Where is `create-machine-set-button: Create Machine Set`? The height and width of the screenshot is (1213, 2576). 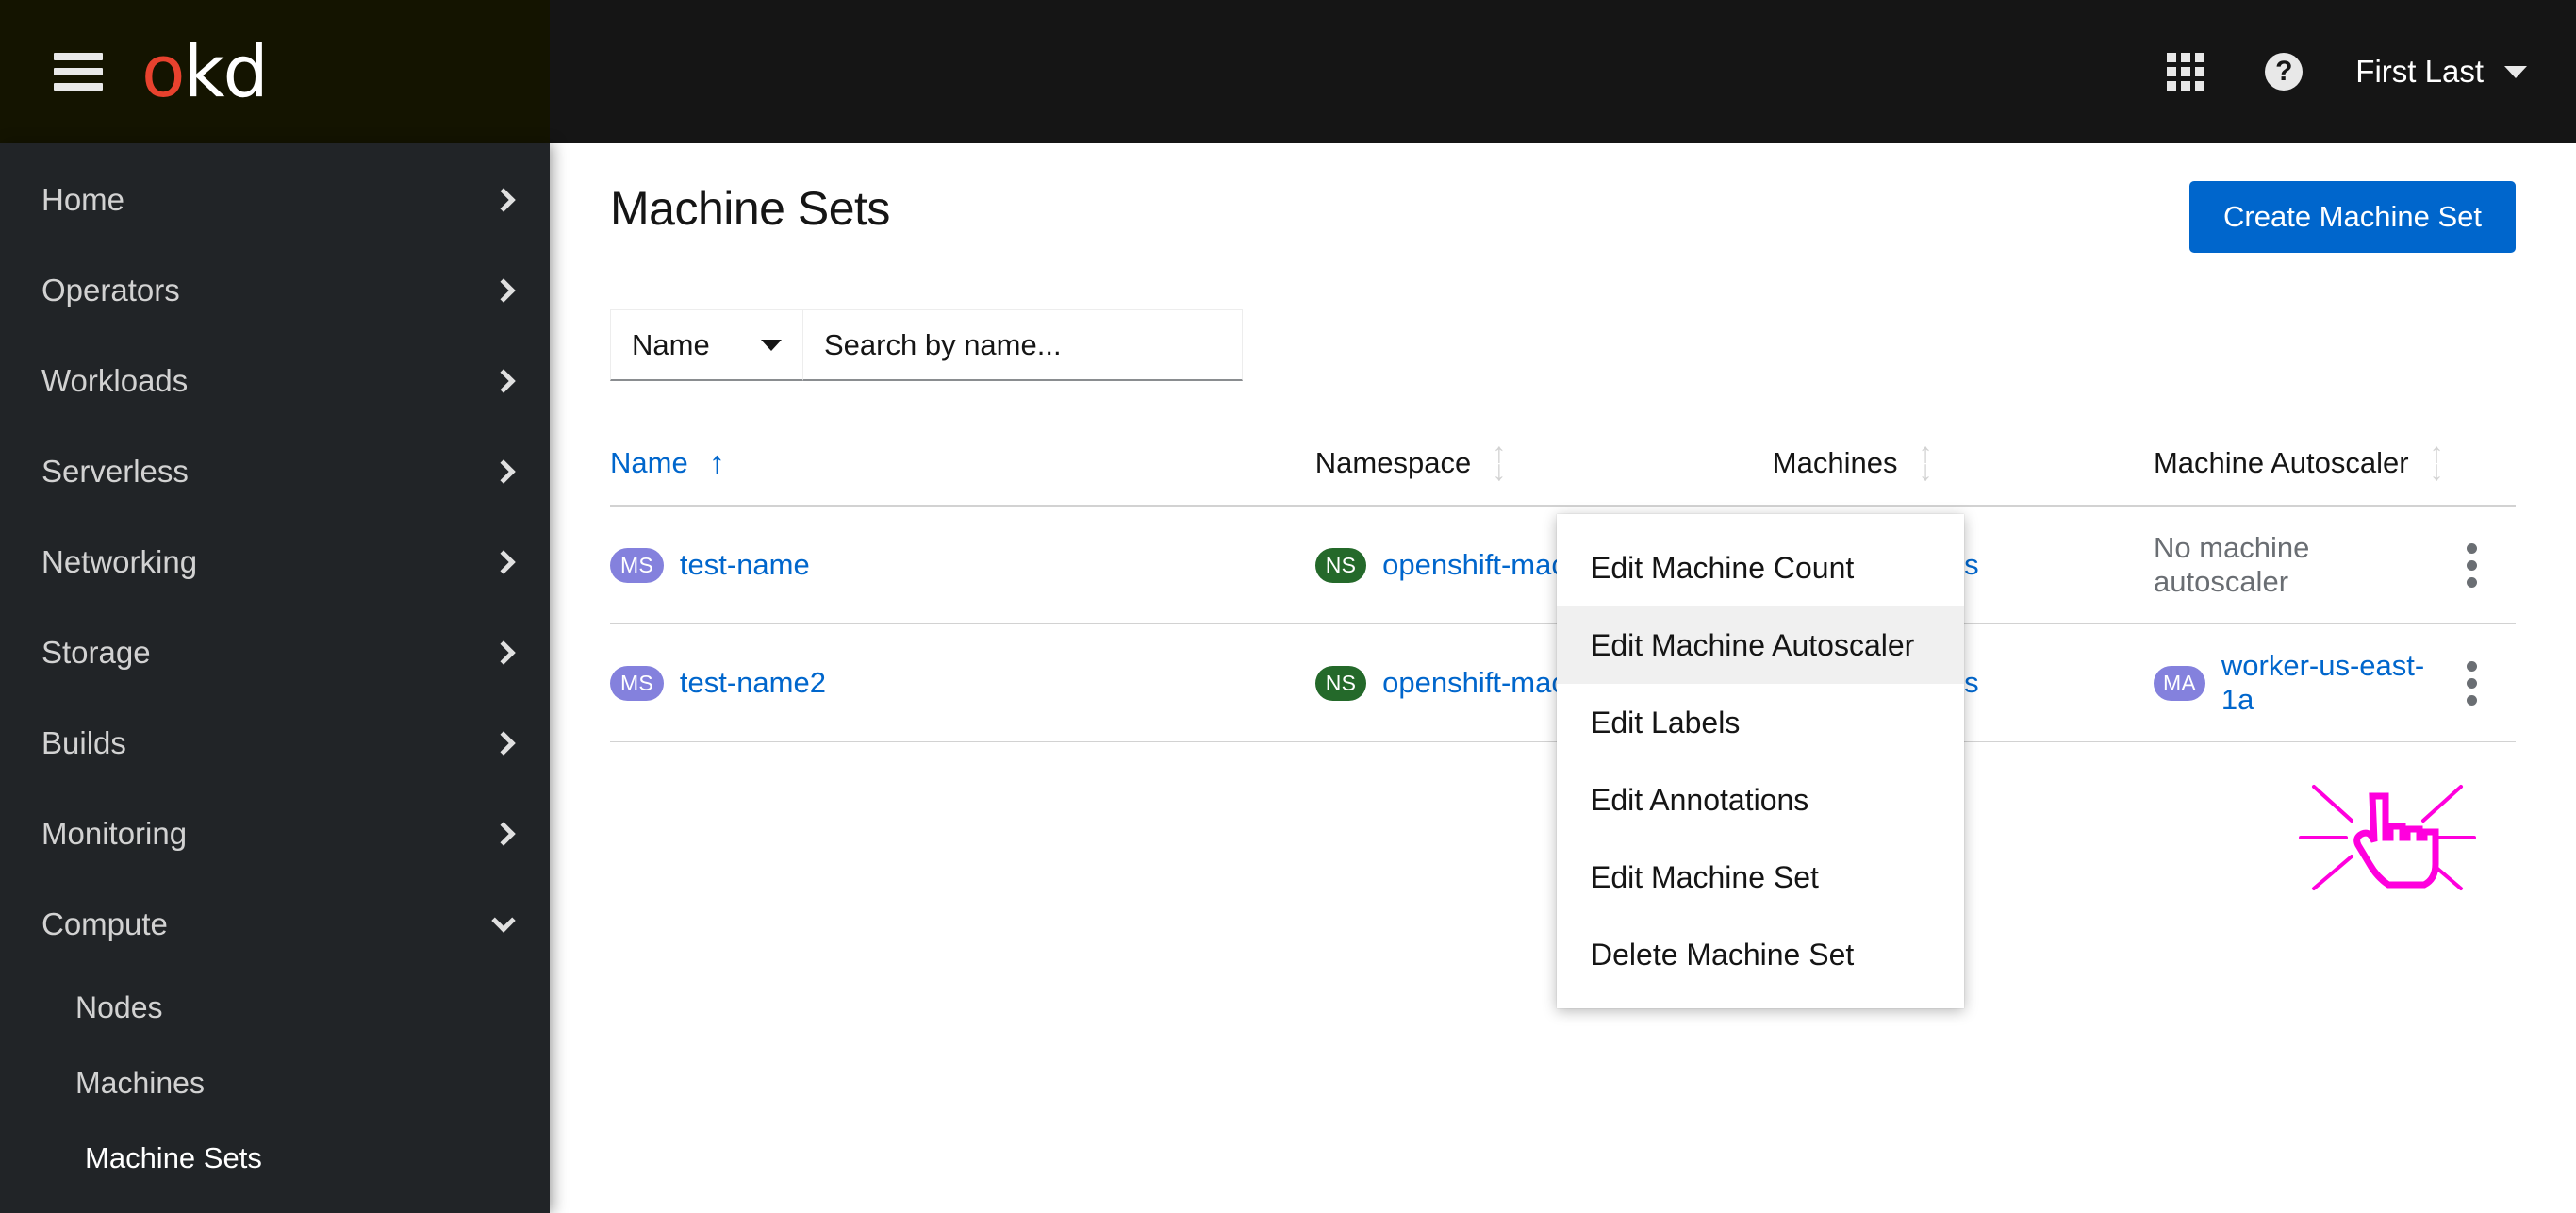 create-machine-set-button: Create Machine Set is located at coordinates (2352, 217).